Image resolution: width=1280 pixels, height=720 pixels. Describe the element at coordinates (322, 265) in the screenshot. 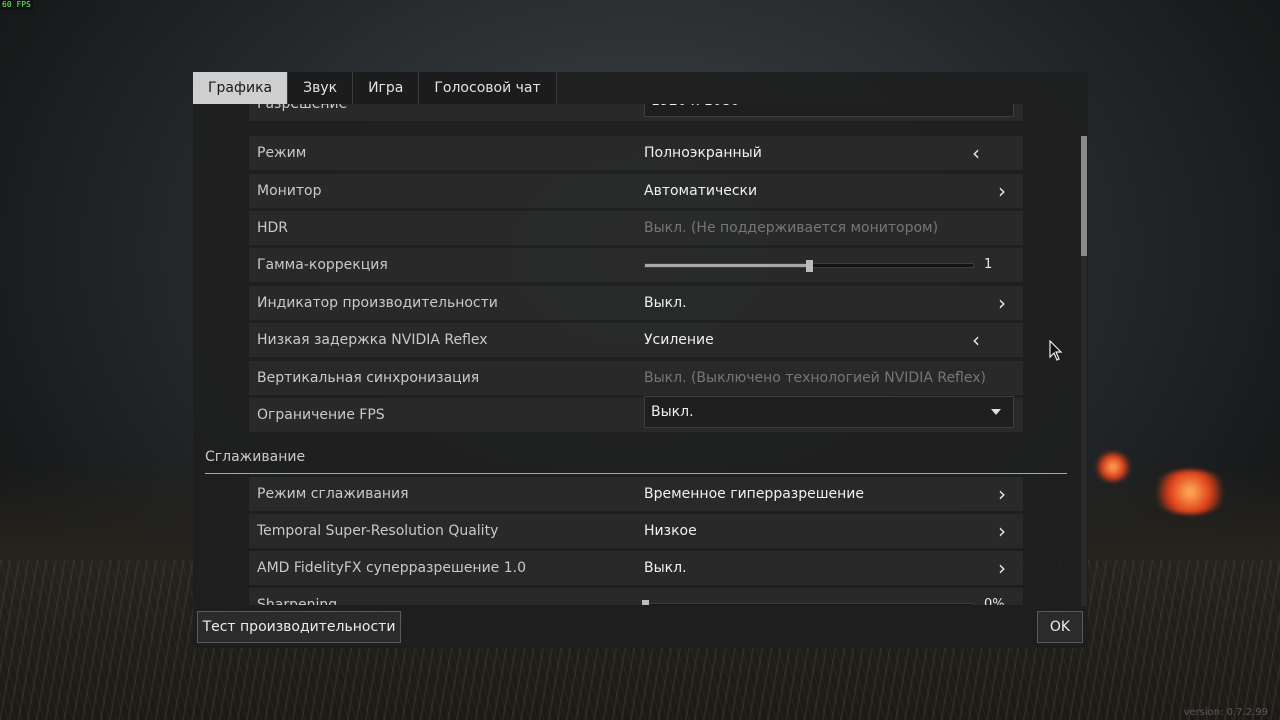

I see `setting-label: Гамма-коррекция` at that location.